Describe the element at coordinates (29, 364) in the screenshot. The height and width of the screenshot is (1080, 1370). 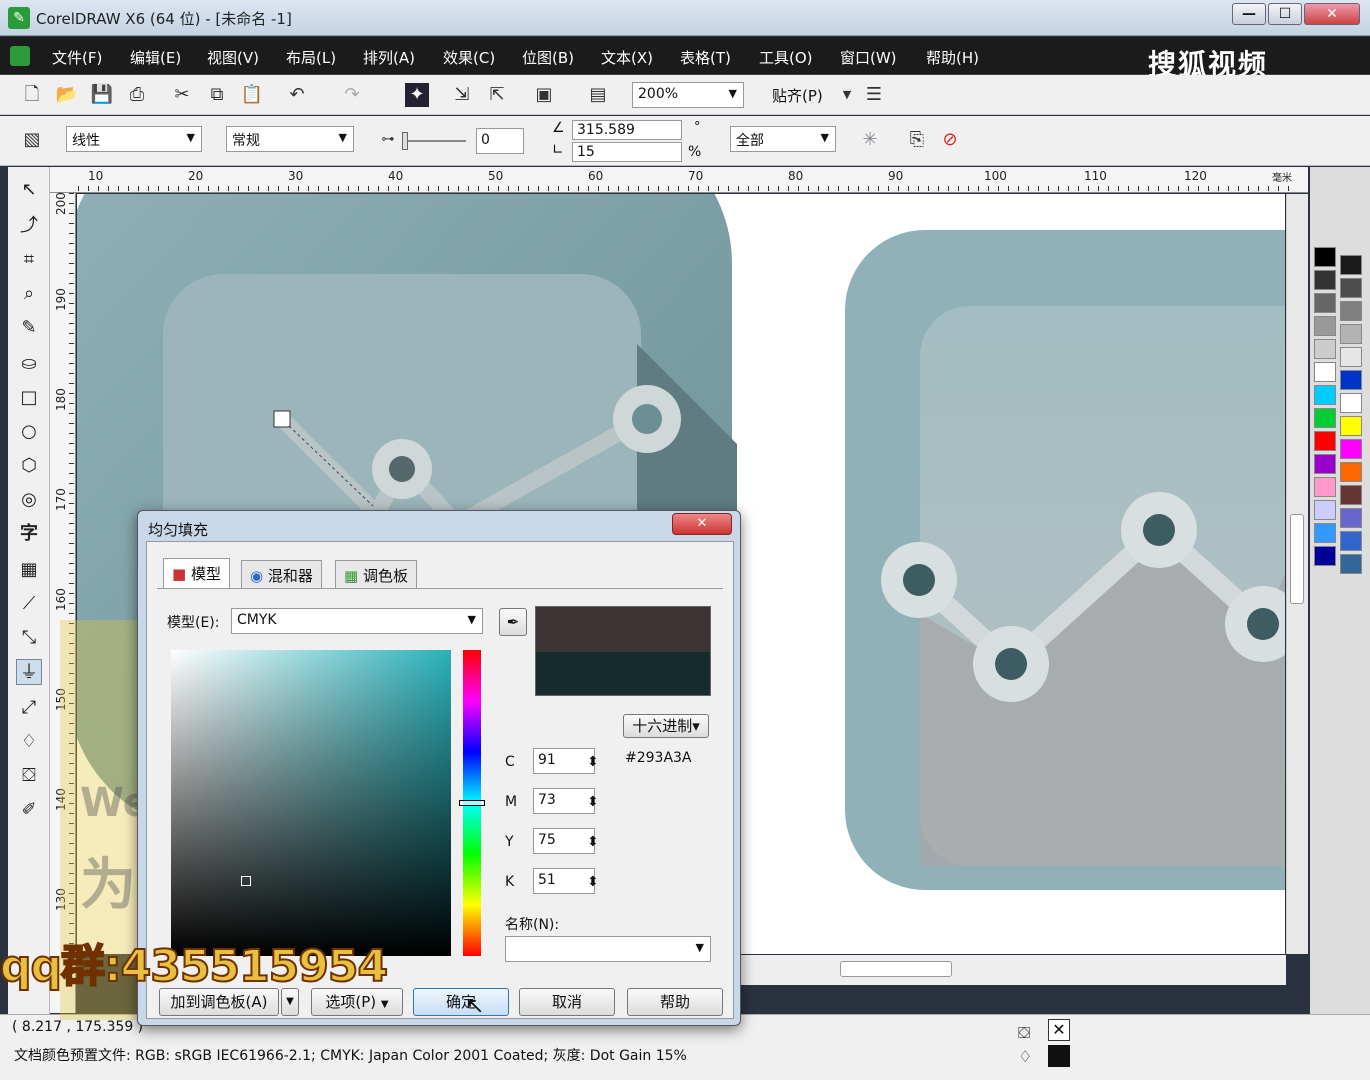
I see `smart-fill-icon: ⛀` at that location.